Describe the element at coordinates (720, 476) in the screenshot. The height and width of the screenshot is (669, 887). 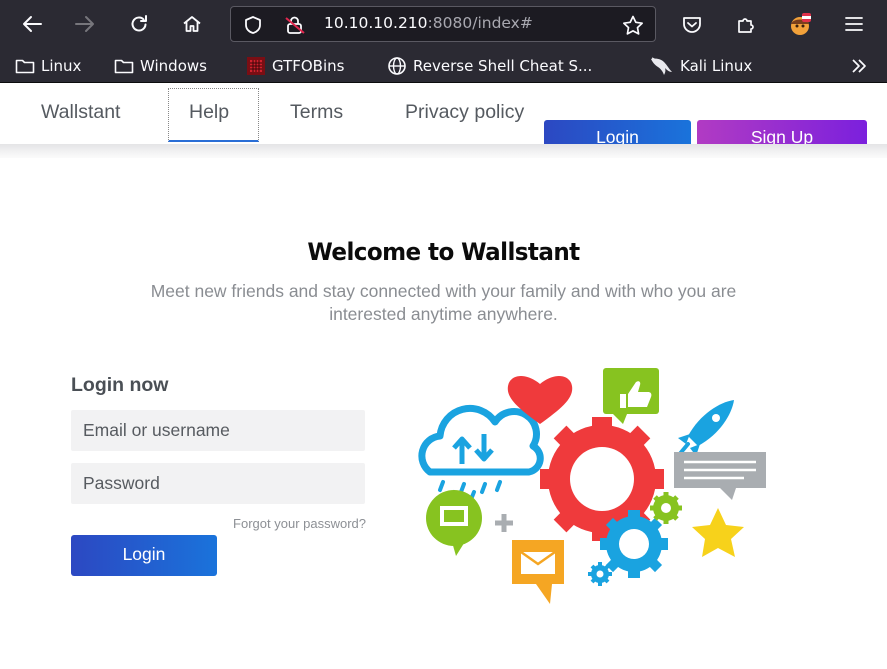
I see `message-bubble-icon` at that location.